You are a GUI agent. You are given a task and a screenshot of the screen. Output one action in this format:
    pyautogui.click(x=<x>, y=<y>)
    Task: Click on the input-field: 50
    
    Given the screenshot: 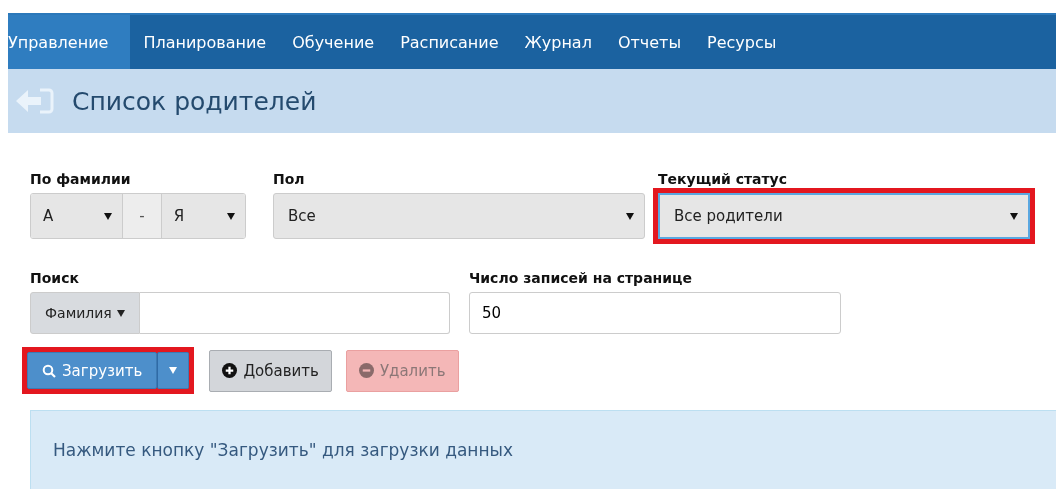 What is the action you would take?
    pyautogui.click(x=655, y=313)
    